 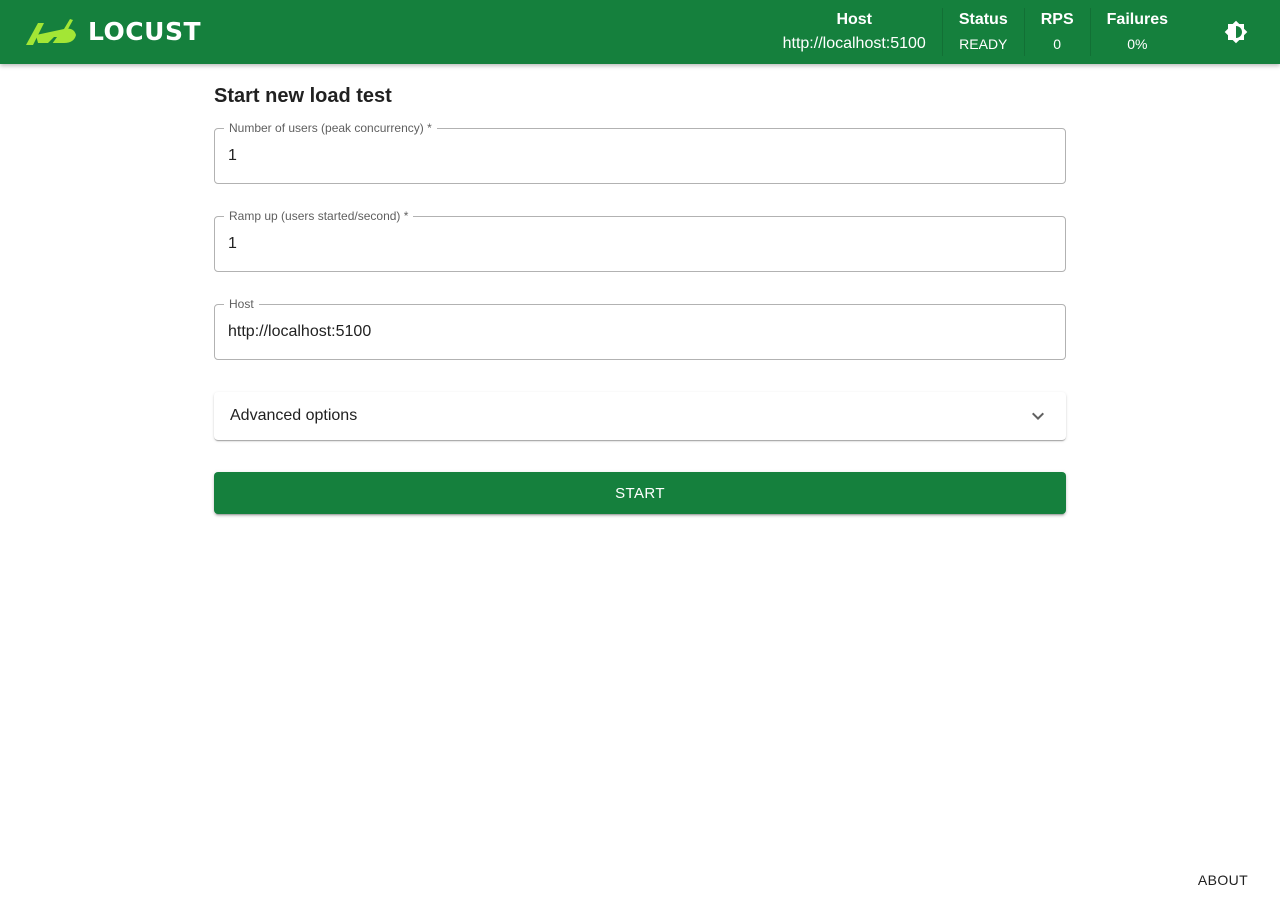 What do you see at coordinates (241, 304) in the screenshot?
I see `host-label: Host` at bounding box center [241, 304].